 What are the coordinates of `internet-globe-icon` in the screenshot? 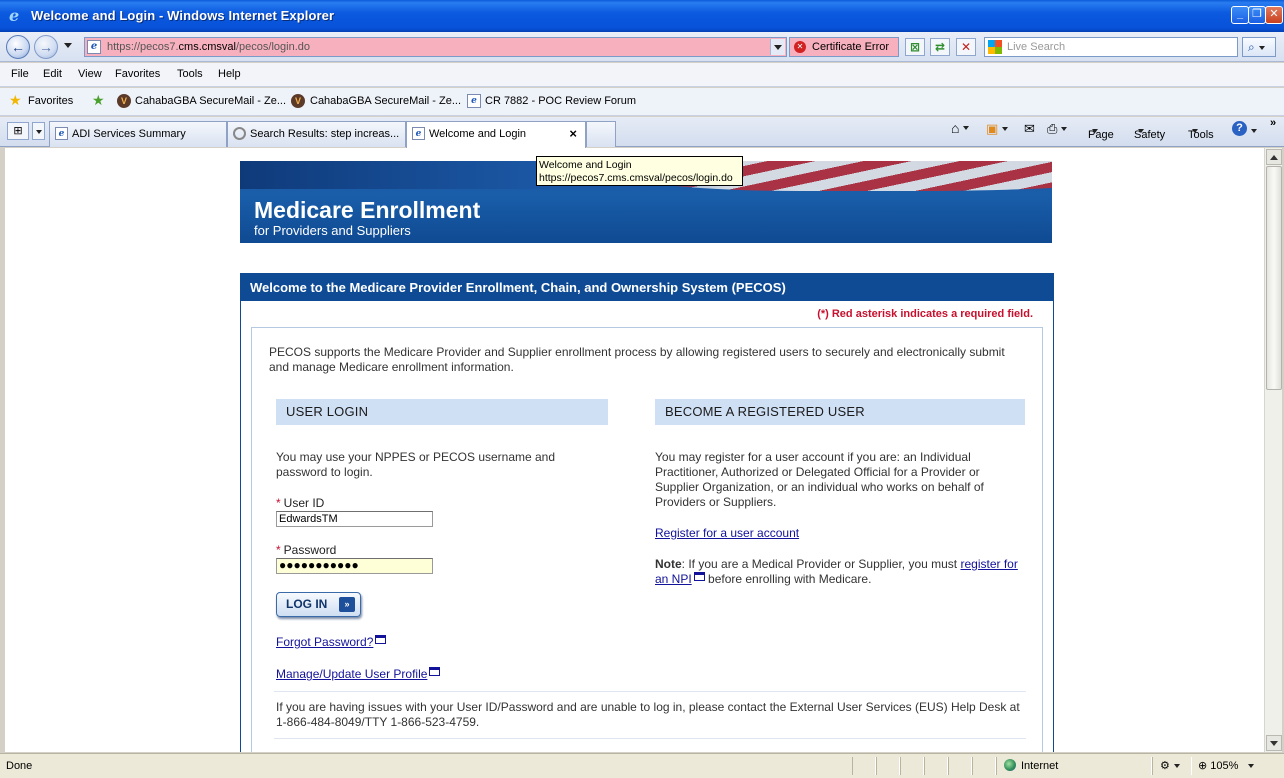 It's located at (1010, 765).